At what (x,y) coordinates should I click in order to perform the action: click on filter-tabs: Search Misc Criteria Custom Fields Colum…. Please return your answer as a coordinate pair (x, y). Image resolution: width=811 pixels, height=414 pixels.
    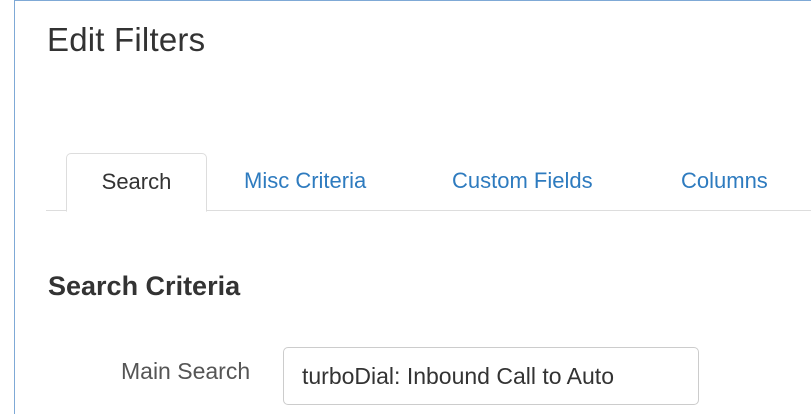
    Looking at the image, I should click on (428, 182).